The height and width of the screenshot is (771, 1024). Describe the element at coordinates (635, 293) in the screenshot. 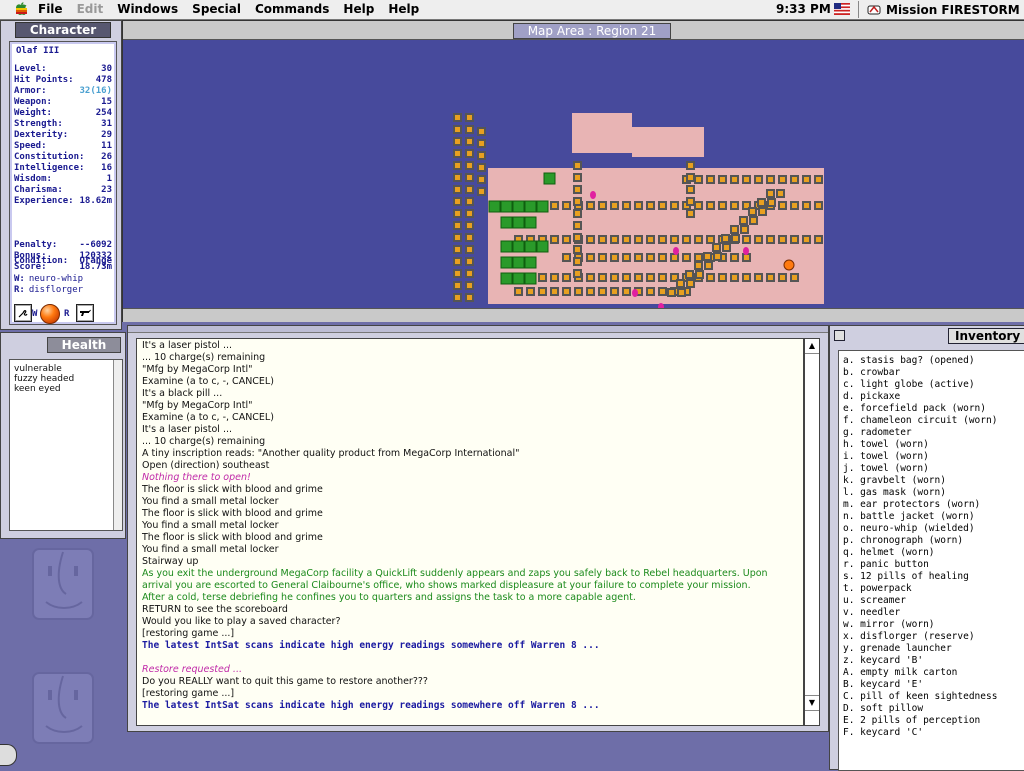

I see `map-item-marker` at that location.